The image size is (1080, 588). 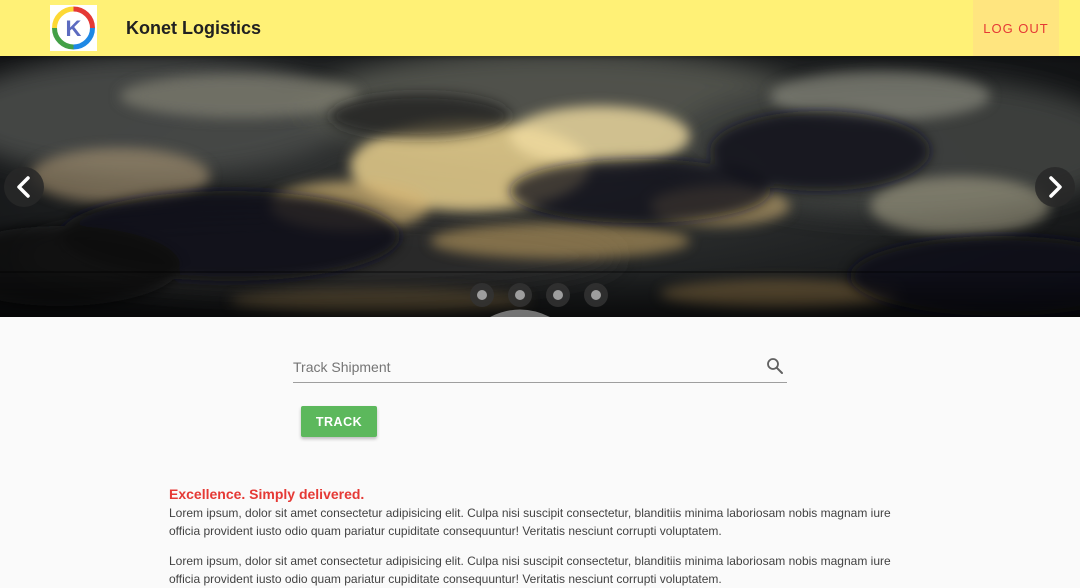 What do you see at coordinates (523, 367) in the screenshot?
I see `track-shipment-input` at bounding box center [523, 367].